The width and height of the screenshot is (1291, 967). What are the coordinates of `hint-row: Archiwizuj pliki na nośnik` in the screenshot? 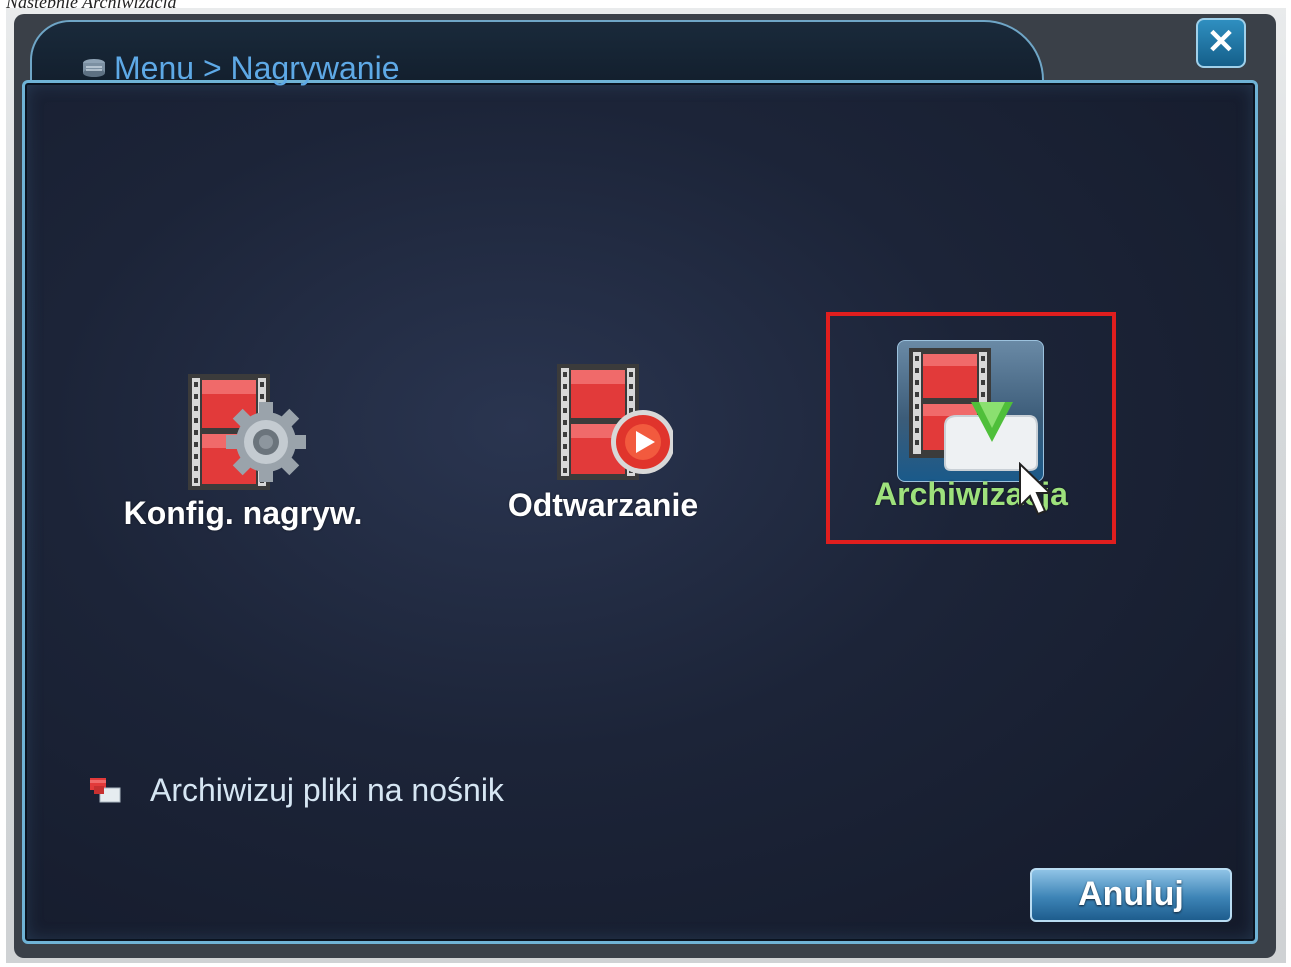 It's located at (296, 790).